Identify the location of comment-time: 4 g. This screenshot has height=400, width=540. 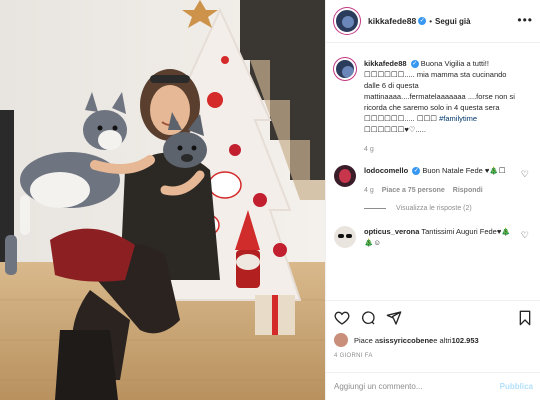
(369, 190).